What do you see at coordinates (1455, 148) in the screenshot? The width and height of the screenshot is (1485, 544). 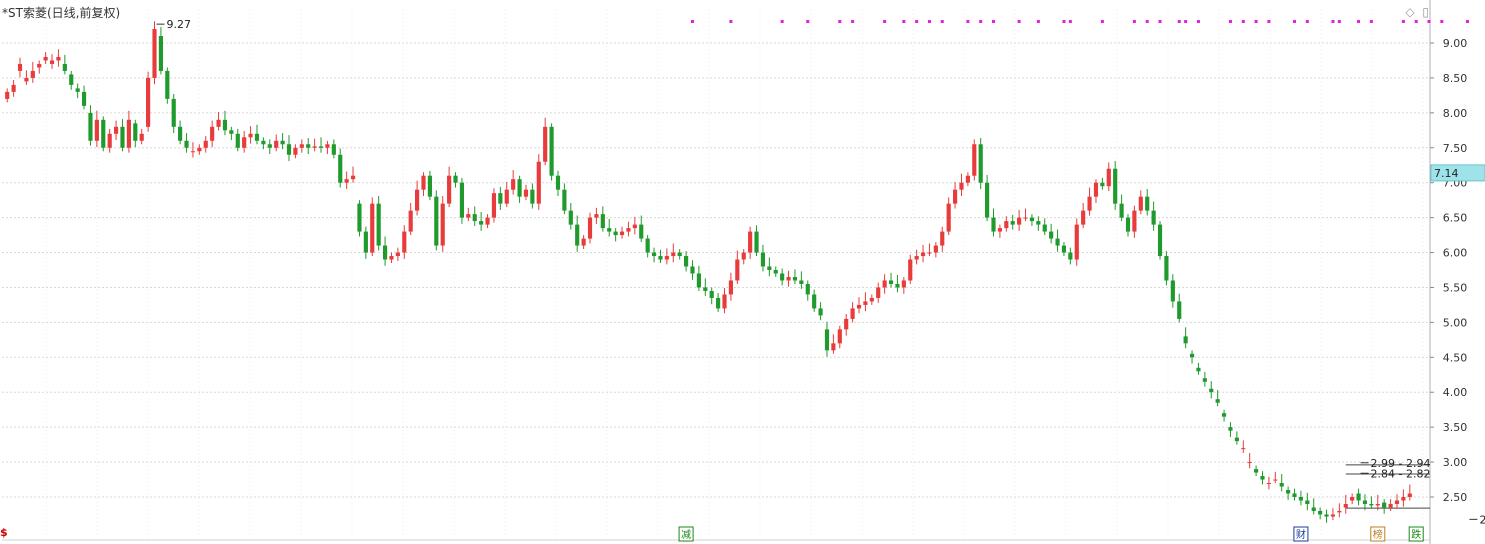 I see `y-tick-label: 7.50` at bounding box center [1455, 148].